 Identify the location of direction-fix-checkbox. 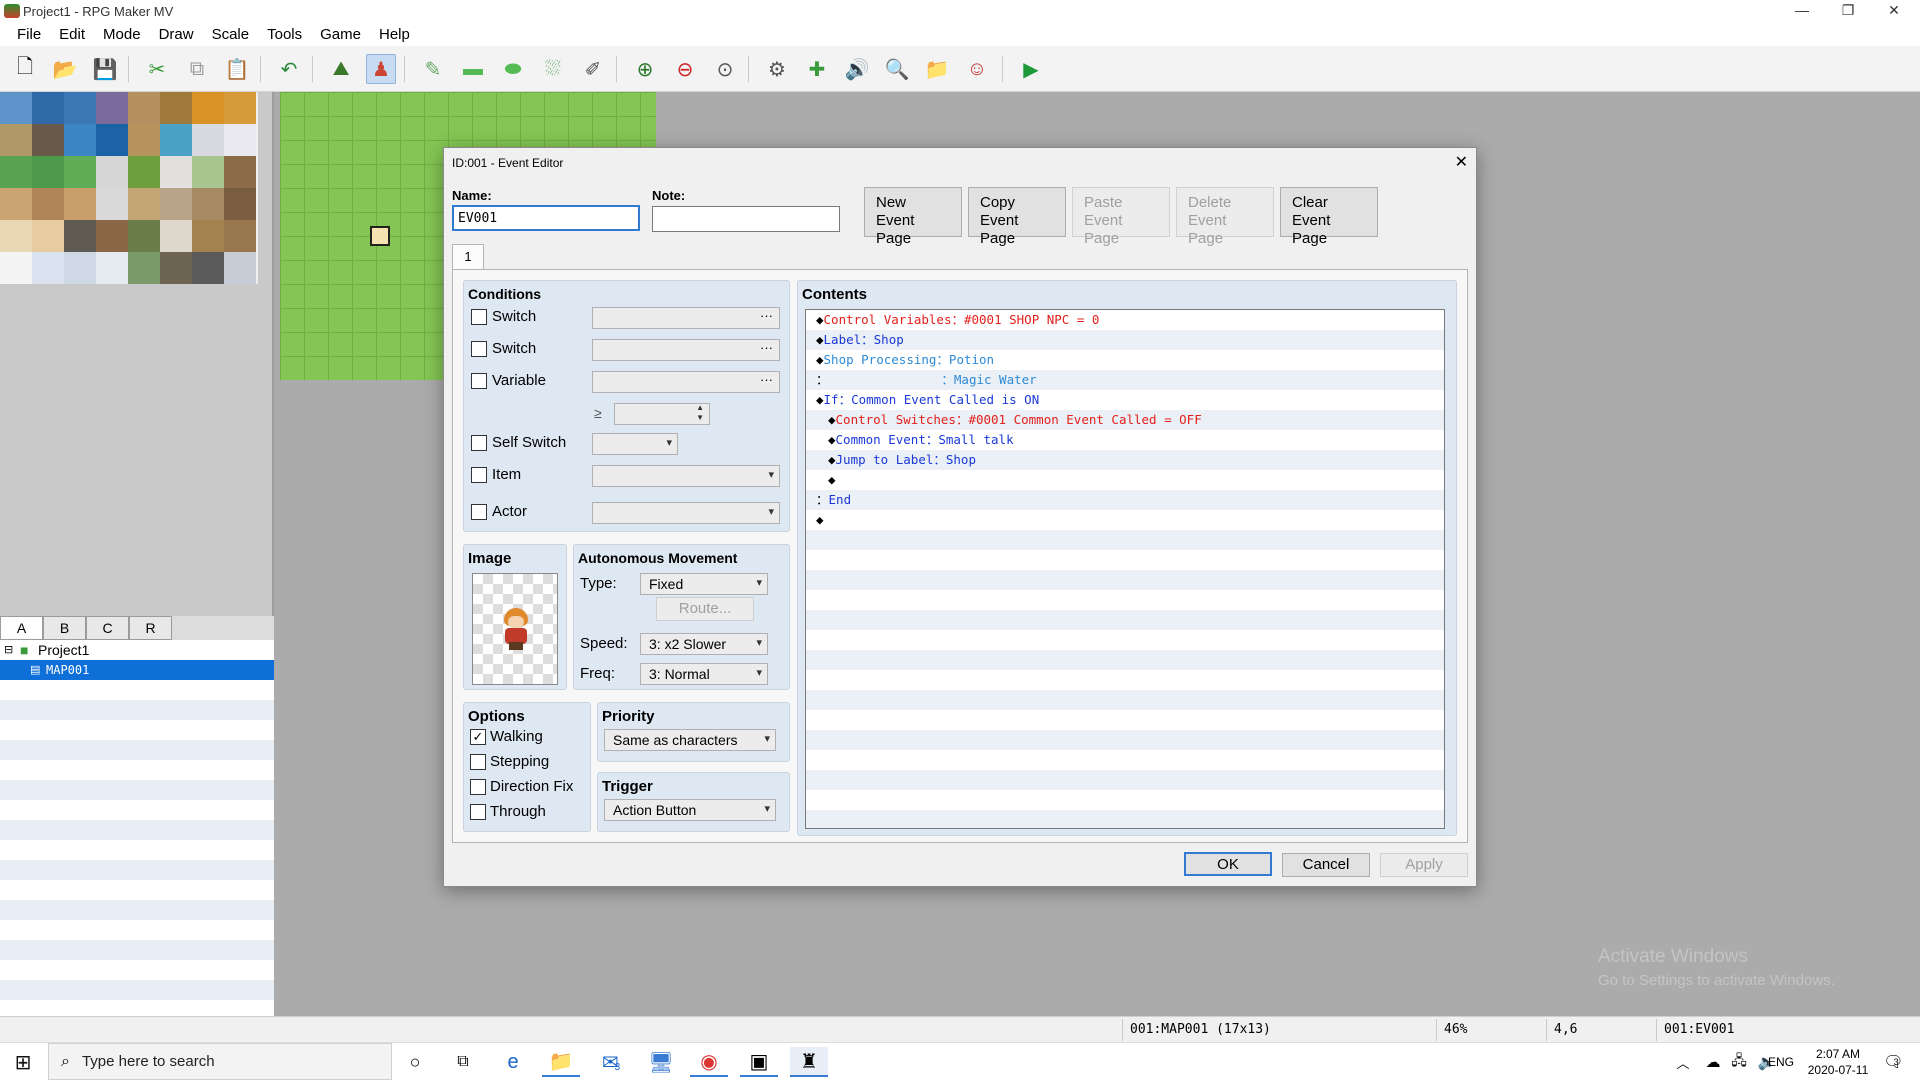
(478, 787).